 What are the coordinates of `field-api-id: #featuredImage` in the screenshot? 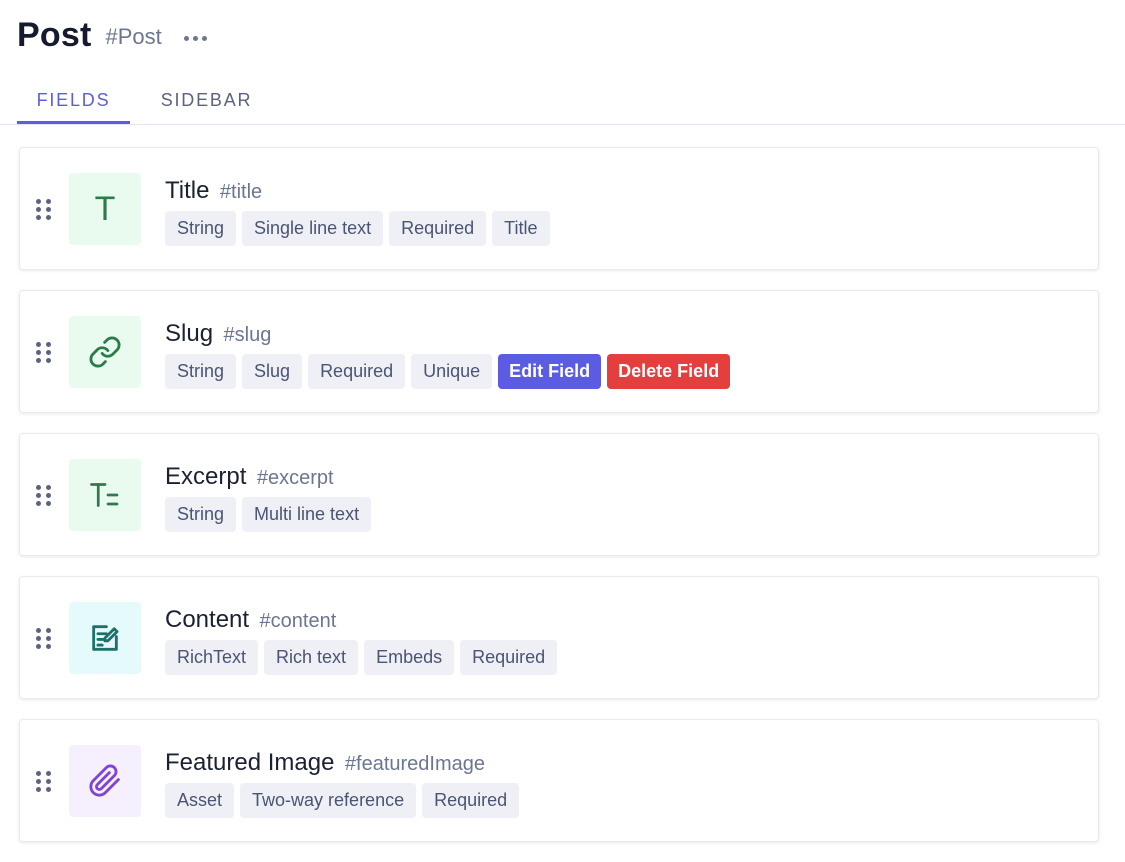 It's located at (414, 764).